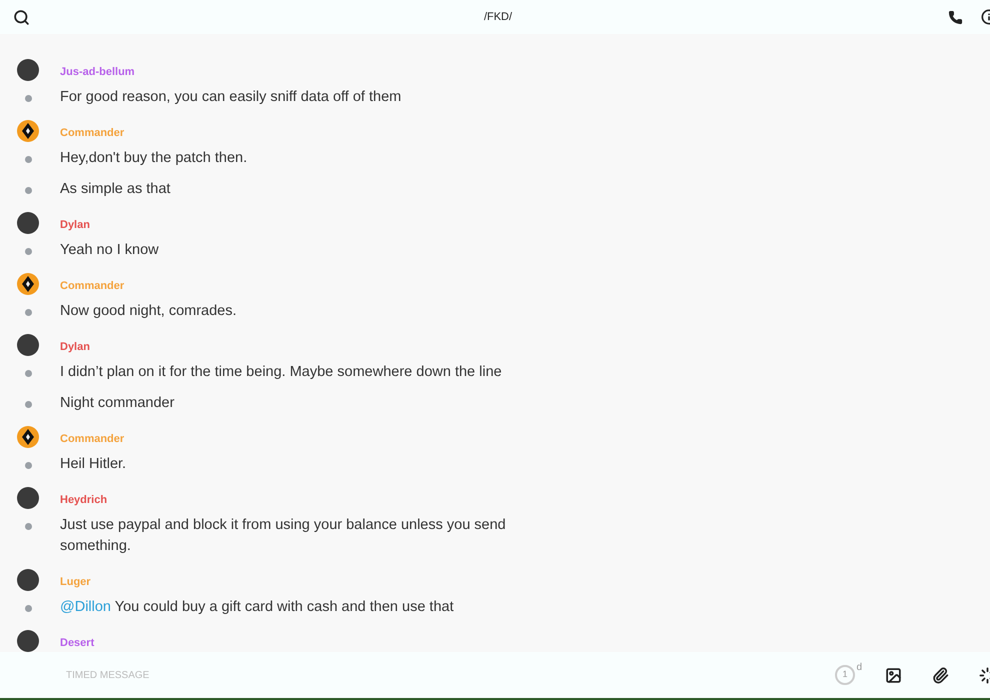 The width and height of the screenshot is (990, 700). I want to click on chat-title: /FKD/, so click(498, 17).